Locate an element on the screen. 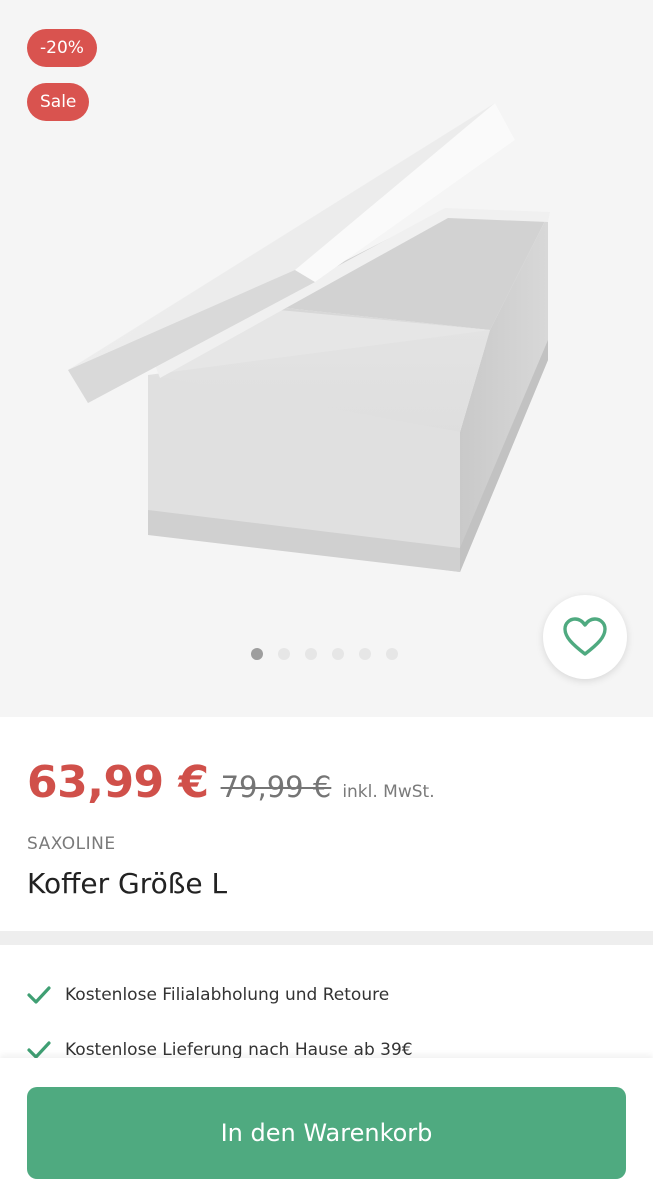 The width and height of the screenshot is (653, 1200). benefit-item: Kostenlose Filialabholung und Retoure is located at coordinates (208, 995).